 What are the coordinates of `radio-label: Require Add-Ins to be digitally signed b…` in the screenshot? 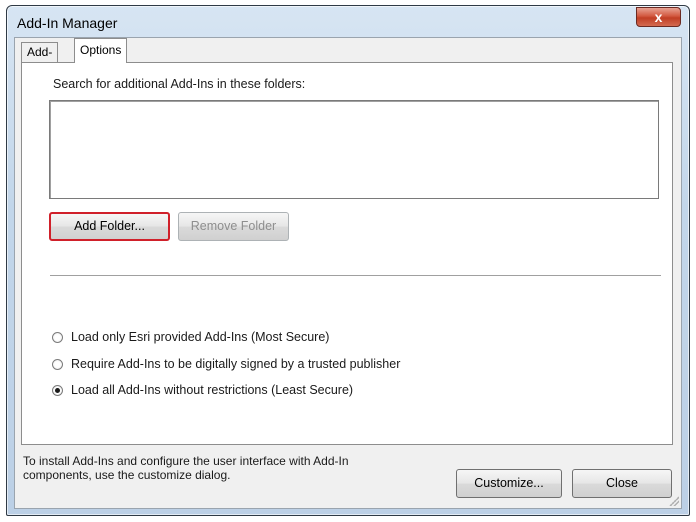 It's located at (236, 364).